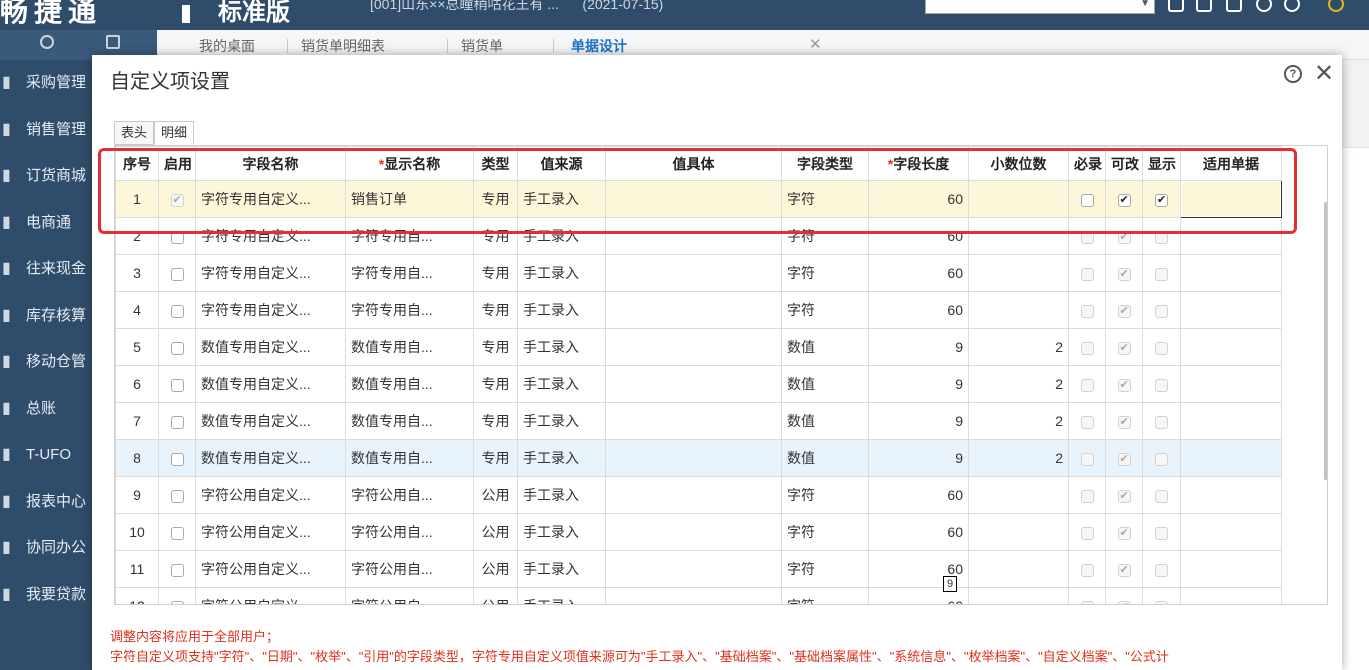 Image resolution: width=1369 pixels, height=670 pixels. I want to click on help-icon: ?, so click(1293, 74).